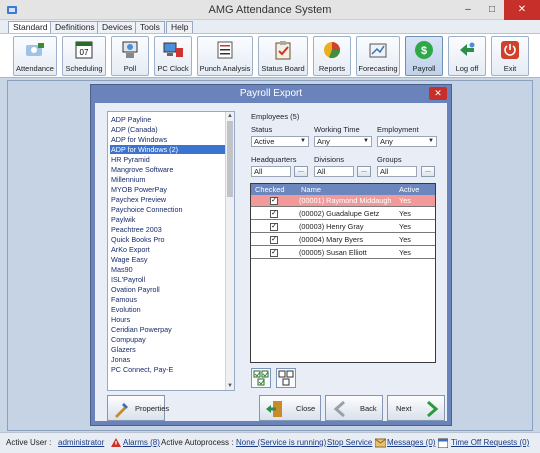 Image resolution: width=540 pixels, height=453 pixels. What do you see at coordinates (343, 201) in the screenshot?
I see `table-row: ✓ (00001) Raymond Middaugh Yes` at bounding box center [343, 201].